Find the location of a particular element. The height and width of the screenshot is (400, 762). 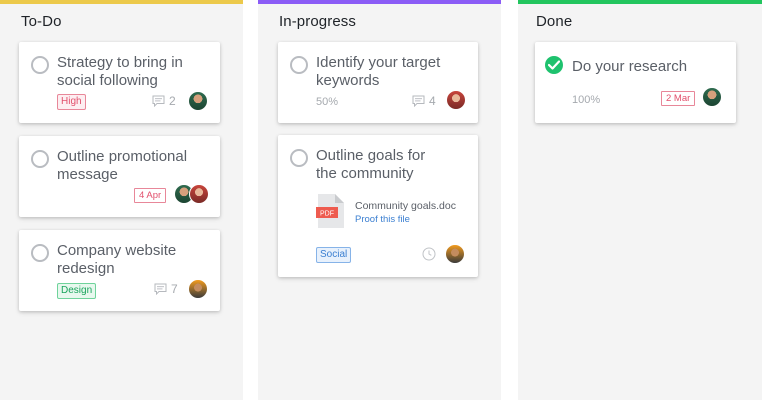

category-tag: Social is located at coordinates (334, 255).